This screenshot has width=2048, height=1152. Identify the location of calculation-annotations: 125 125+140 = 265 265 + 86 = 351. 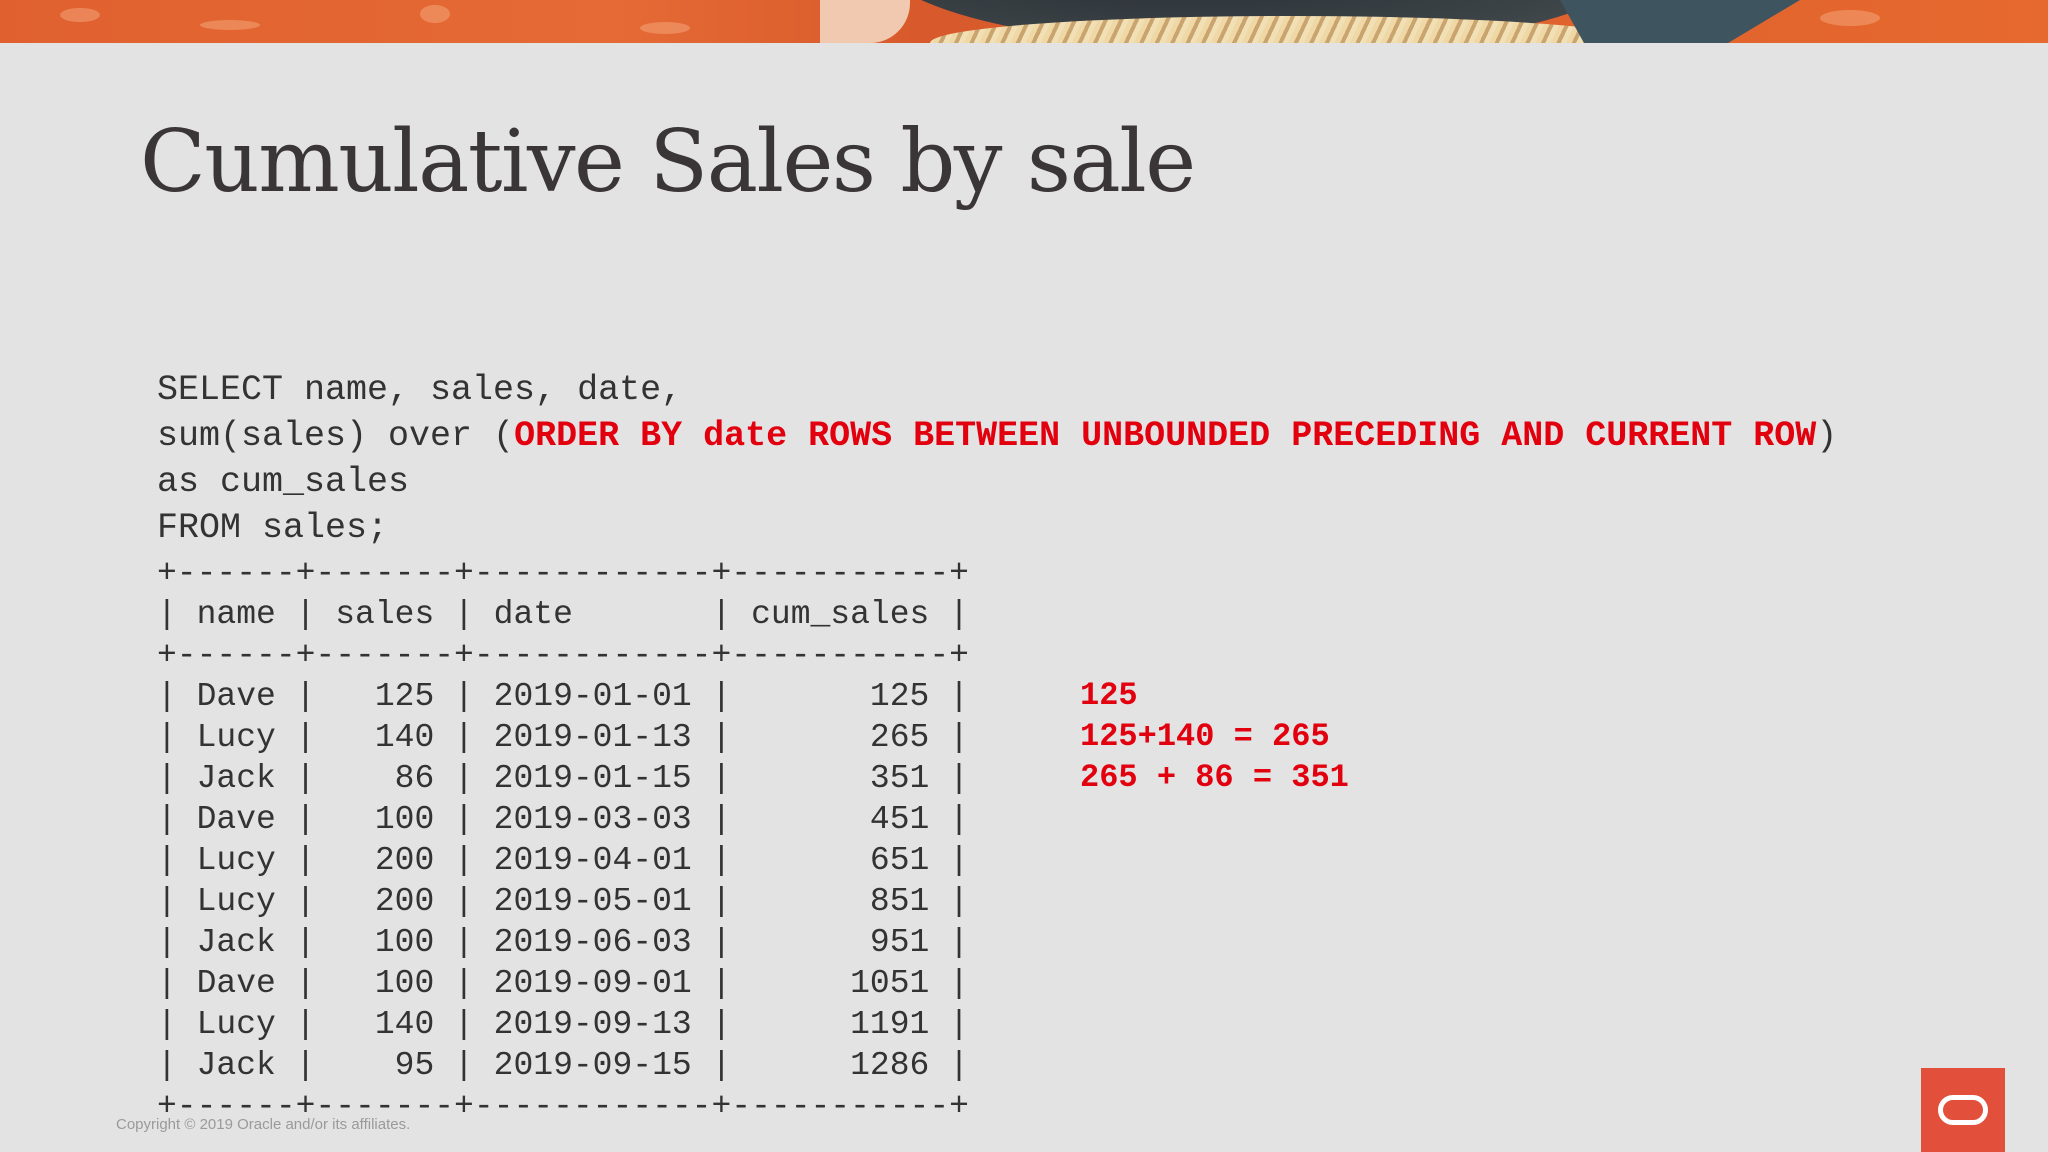
(1214, 736).